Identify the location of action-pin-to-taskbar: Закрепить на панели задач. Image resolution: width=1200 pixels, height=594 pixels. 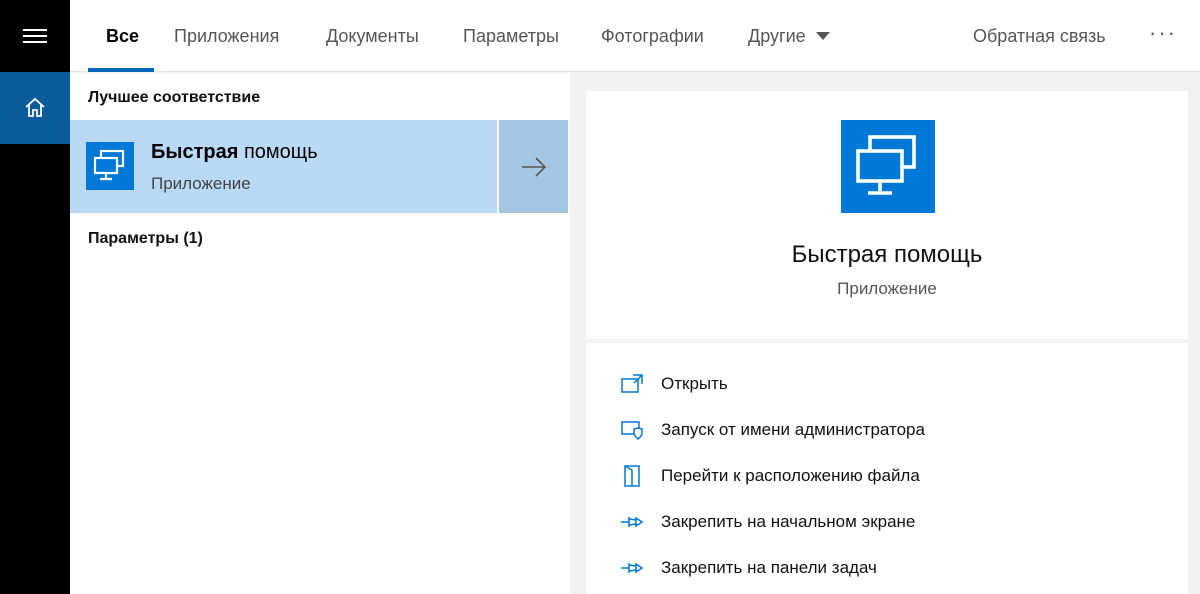
(887, 568).